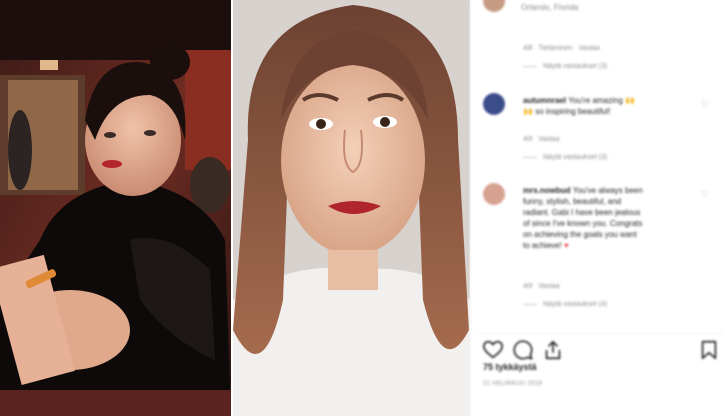 The image size is (728, 416). I want to click on comment-2-view-replies: Näytä vastaukset (3), so click(565, 157).